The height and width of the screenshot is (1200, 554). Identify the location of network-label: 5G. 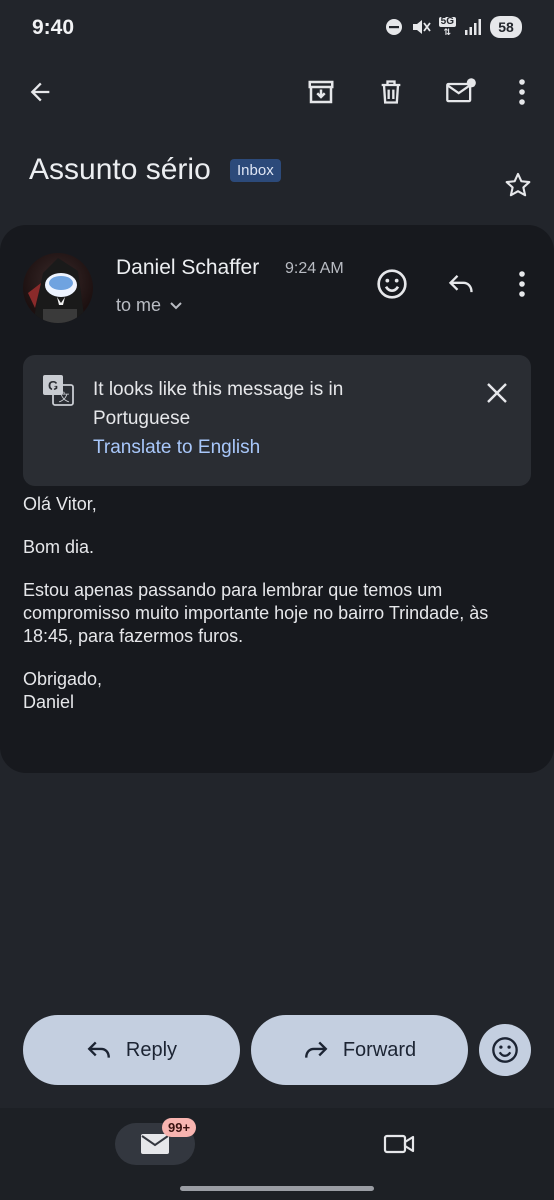
(447, 21).